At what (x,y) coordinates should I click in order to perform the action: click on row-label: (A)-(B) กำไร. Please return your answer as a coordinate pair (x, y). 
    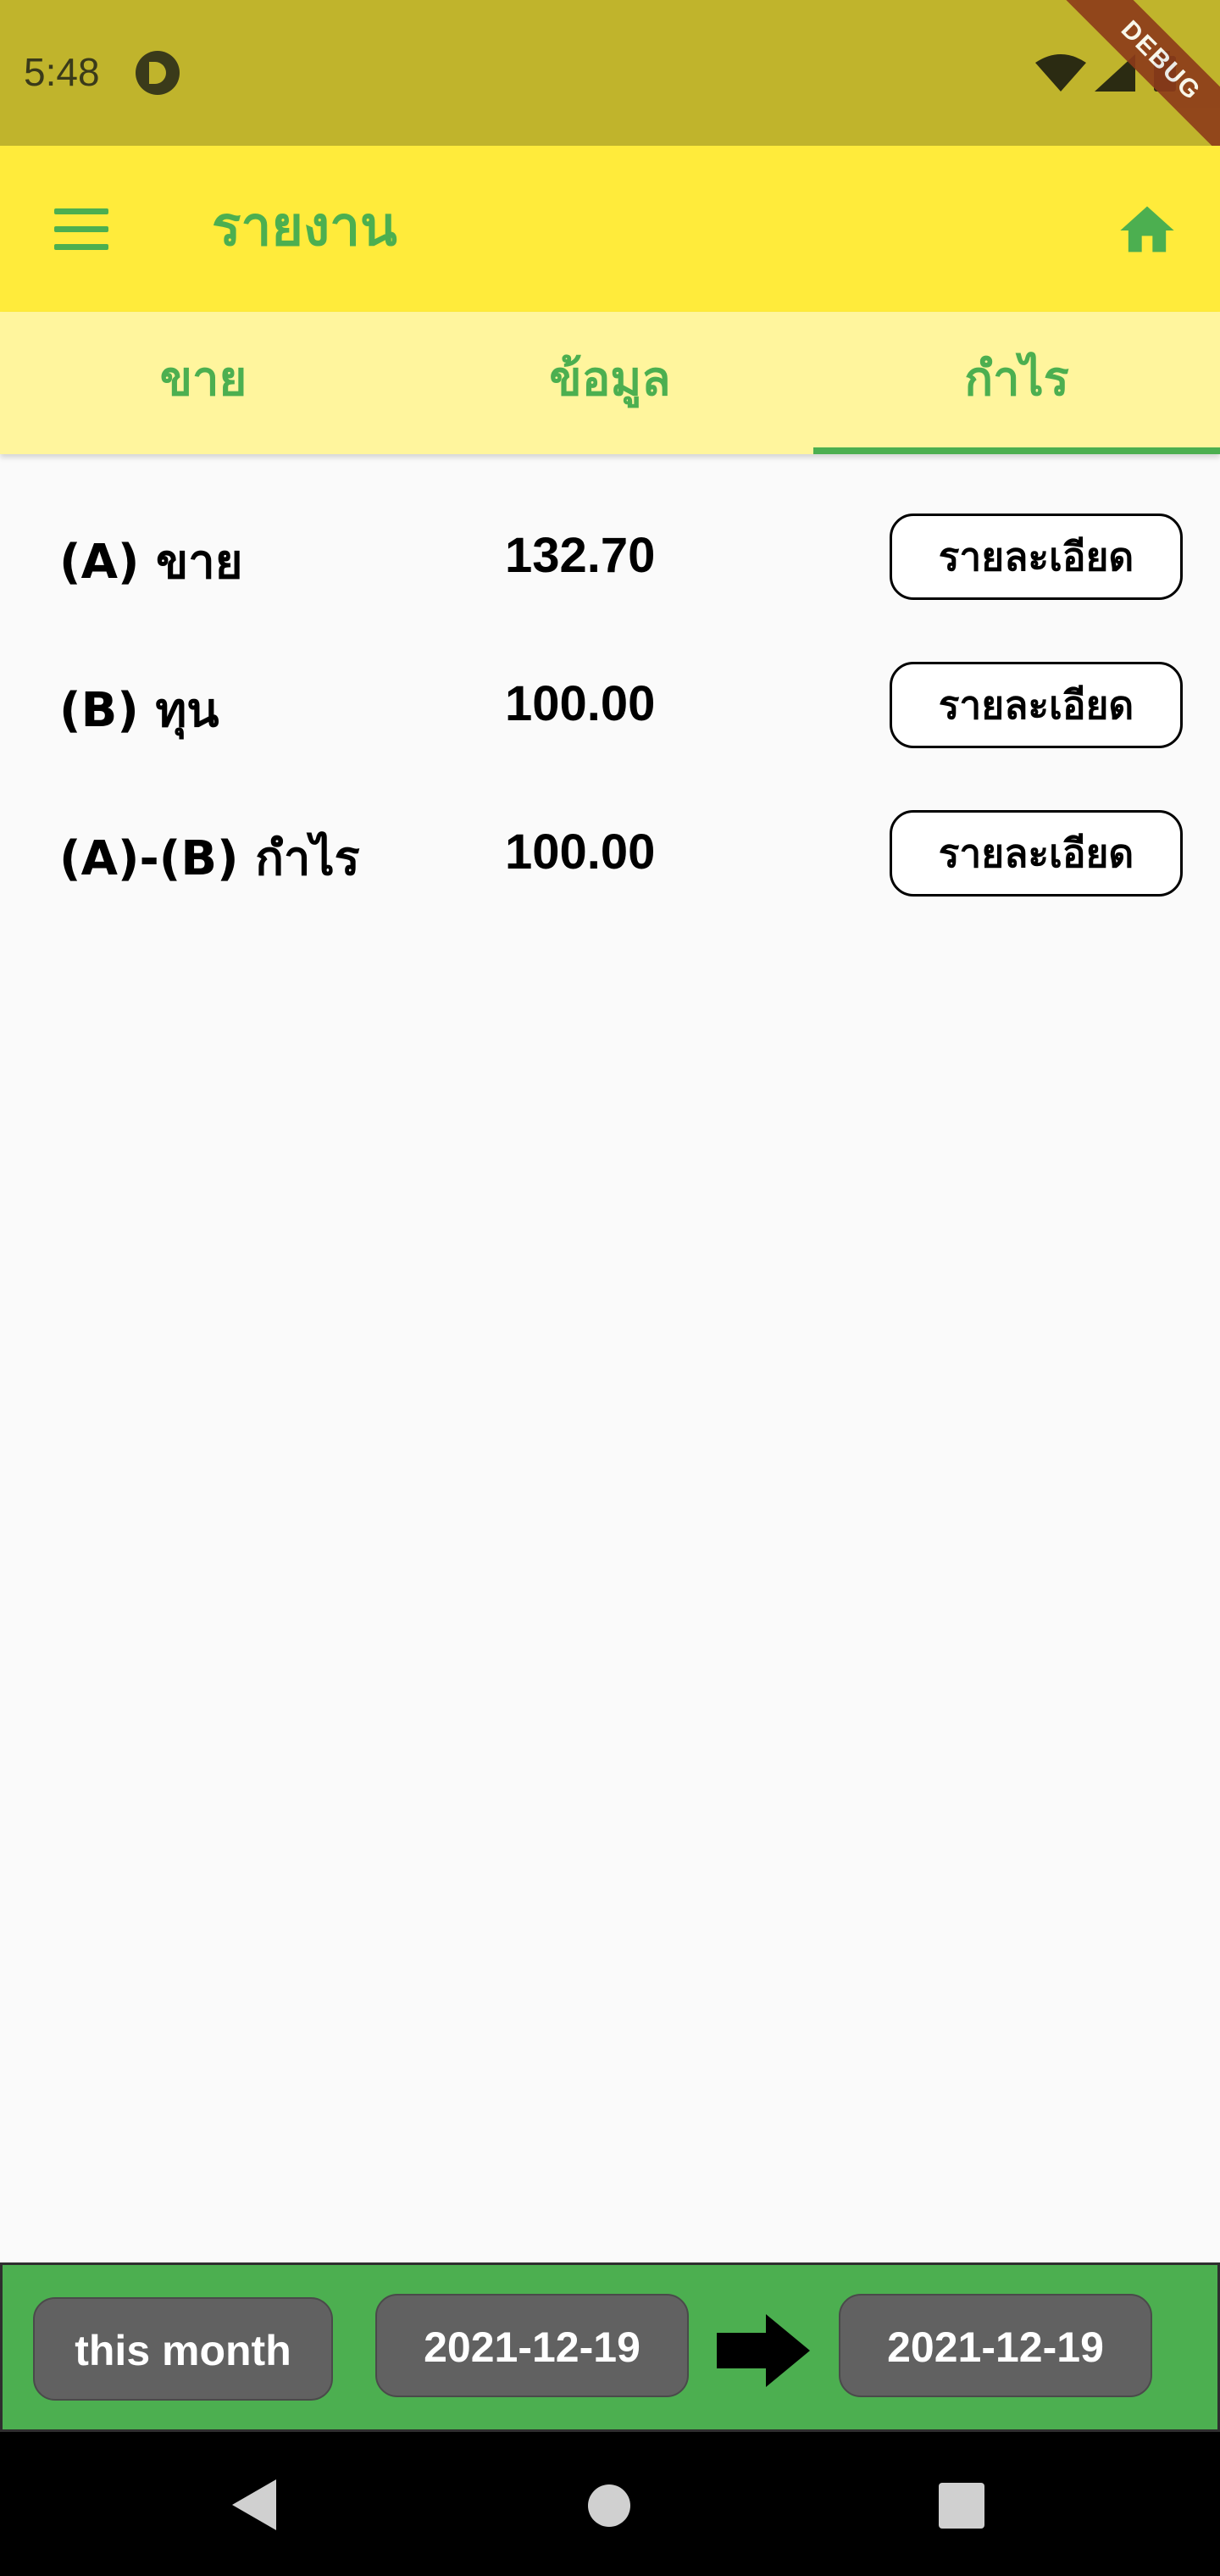
    Looking at the image, I should click on (209, 858).